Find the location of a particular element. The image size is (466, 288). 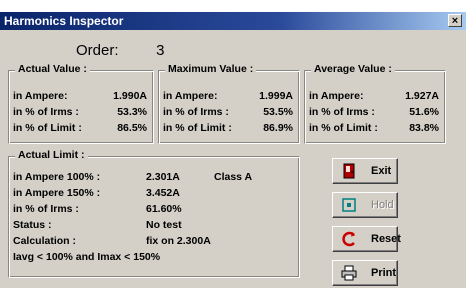

average-irms-value: 51.6% is located at coordinates (424, 112).